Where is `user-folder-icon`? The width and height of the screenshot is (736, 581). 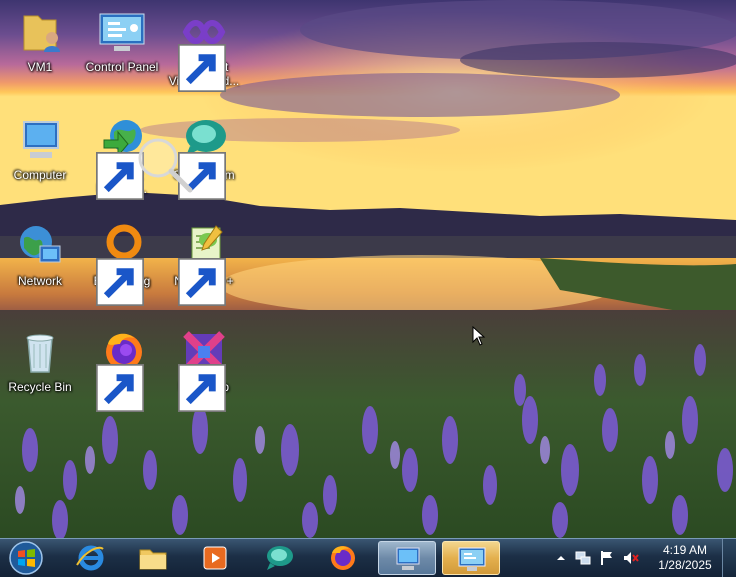 user-folder-icon is located at coordinates (40, 32).